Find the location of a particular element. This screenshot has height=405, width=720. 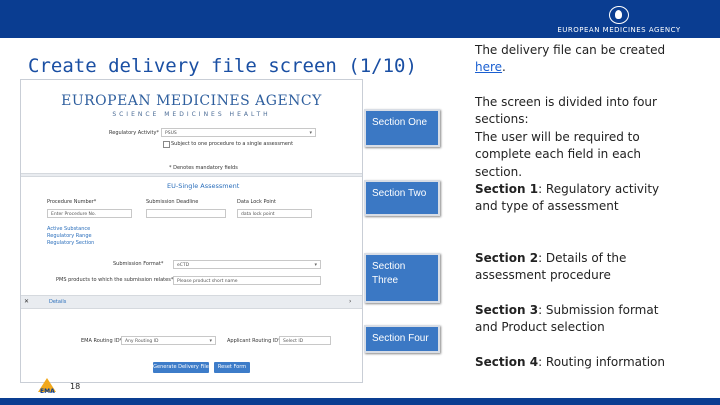

ema-routing-select: Any Routing ID is located at coordinates (168, 340).